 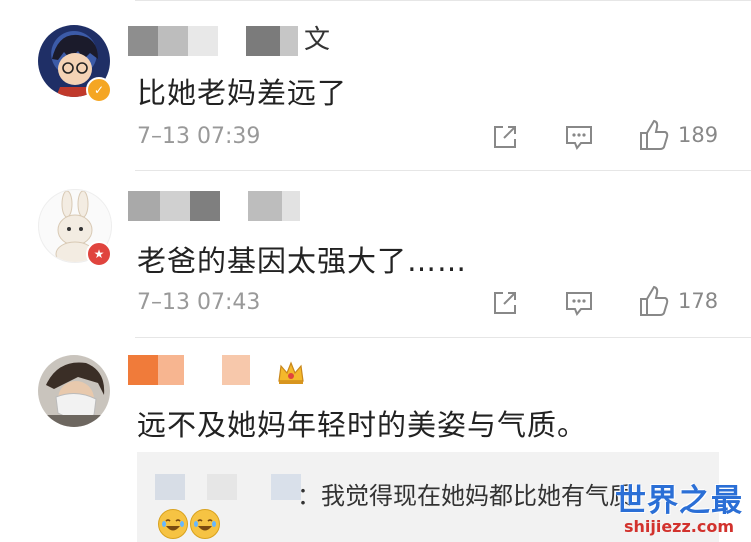 I want to click on like-button: 189, so click(x=678, y=135).